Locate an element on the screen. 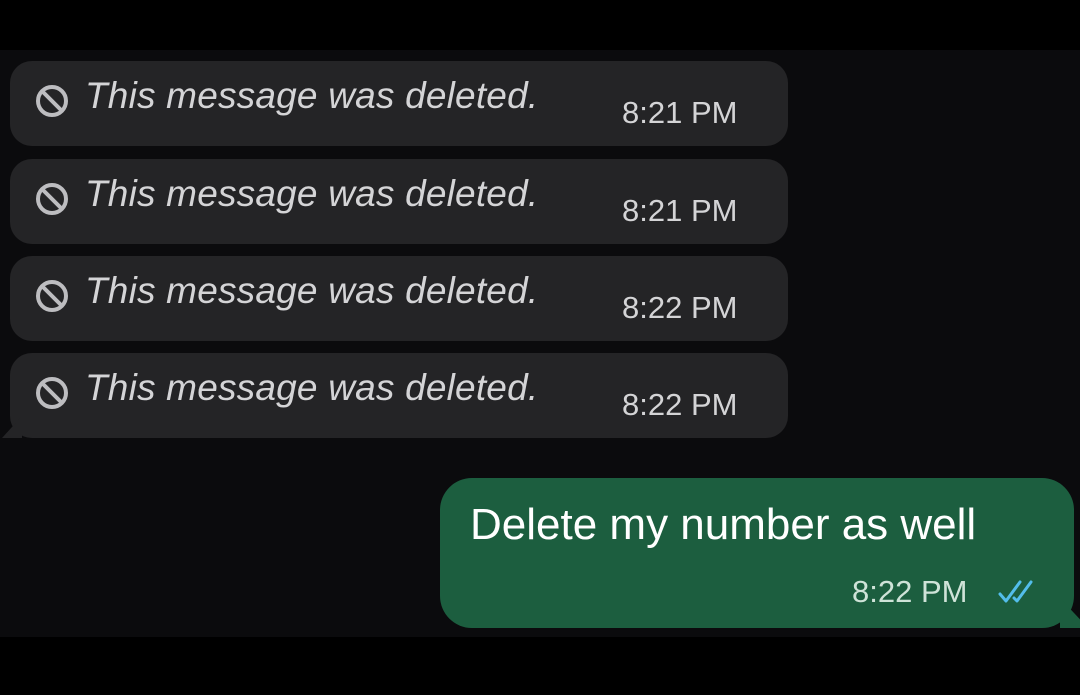 The height and width of the screenshot is (695, 1080). outgoing-message-bubble: Delete my number as well 8:22 PM is located at coordinates (757, 553).